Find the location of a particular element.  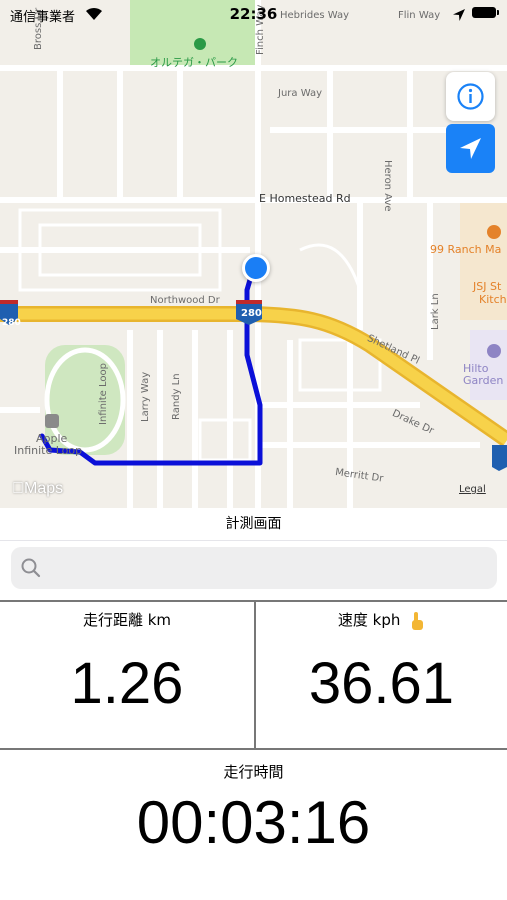

distance-value: 1.26 is located at coordinates (127, 683).